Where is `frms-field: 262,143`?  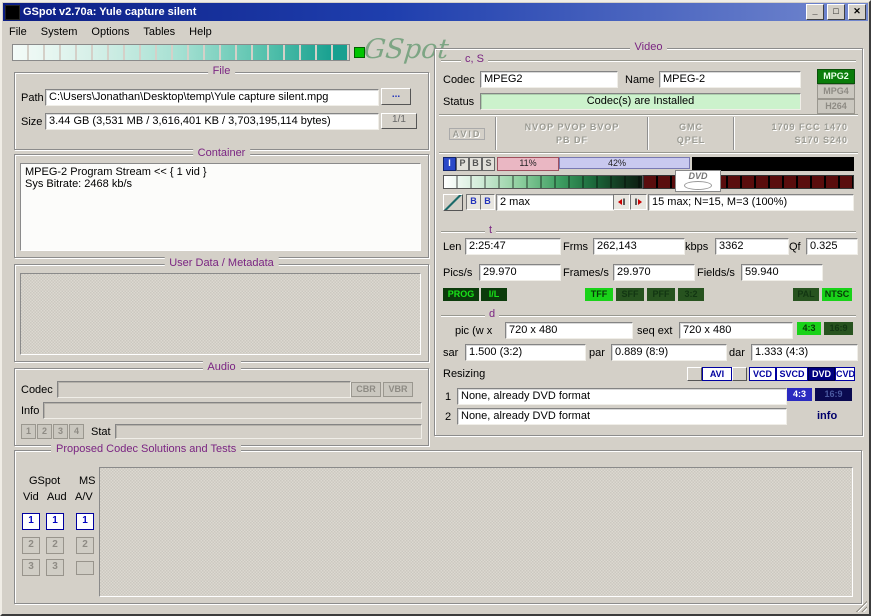
frms-field: 262,143 is located at coordinates (639, 246).